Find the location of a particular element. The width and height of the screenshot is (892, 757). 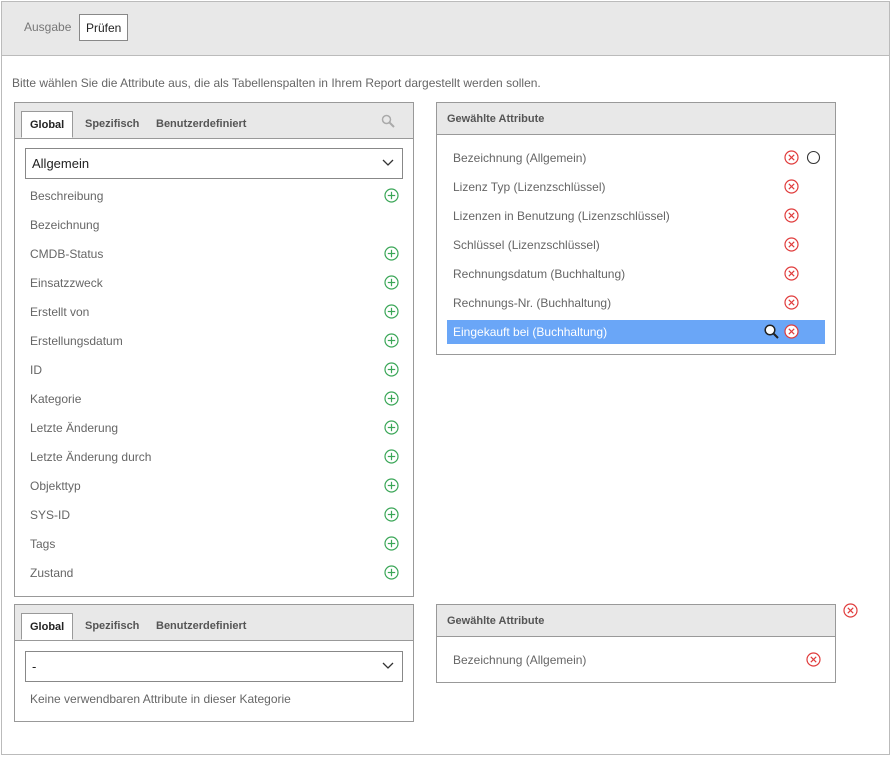

attribute-item: Erstellt von is located at coordinates (60, 312).